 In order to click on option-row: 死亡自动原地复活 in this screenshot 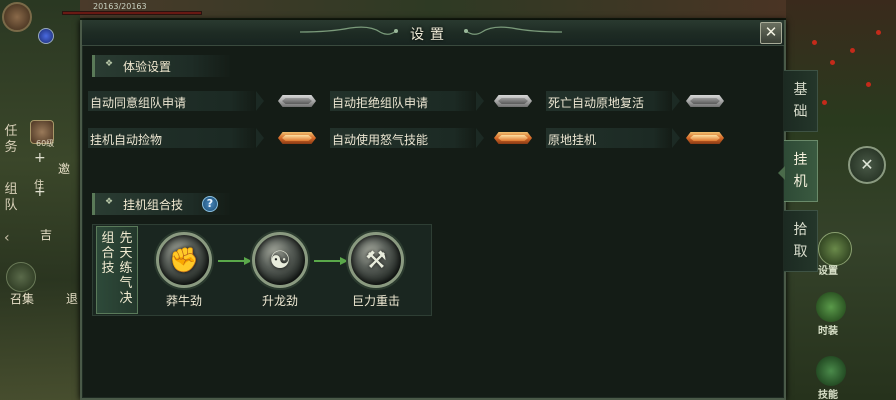, I will do `click(613, 101)`.